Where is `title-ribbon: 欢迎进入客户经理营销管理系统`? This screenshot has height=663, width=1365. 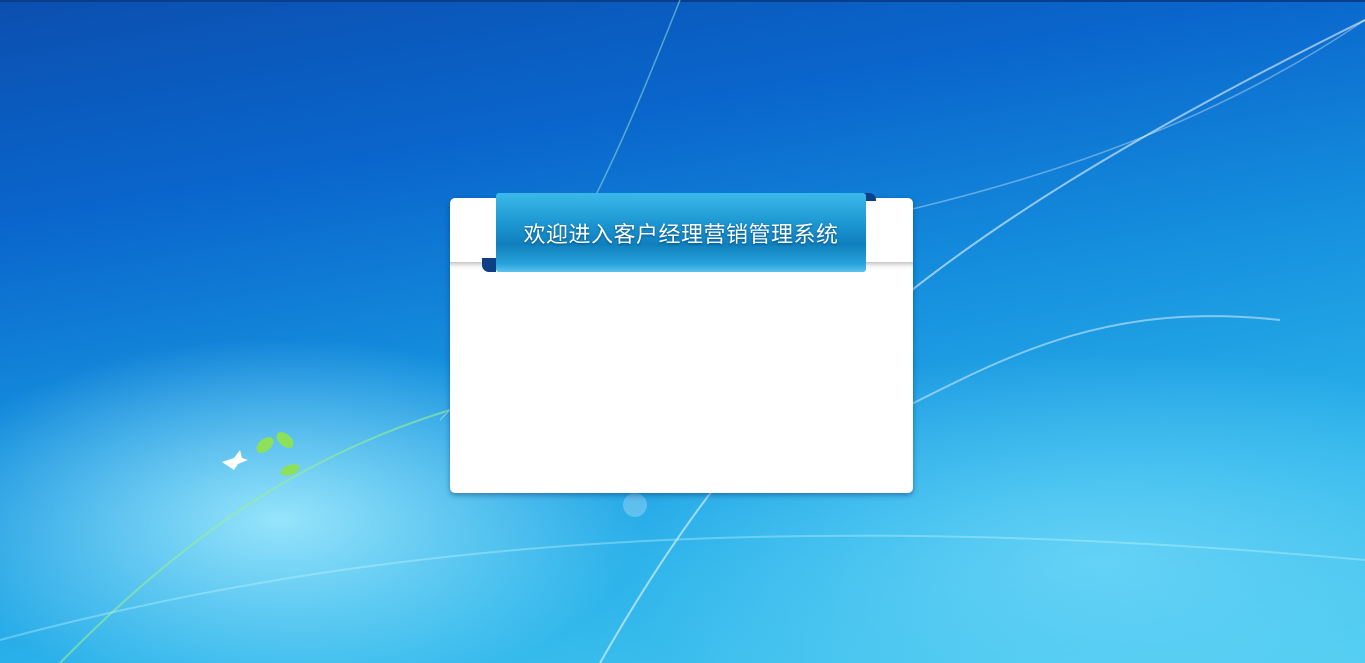
title-ribbon: 欢迎进入客户经理营销管理系统 is located at coordinates (681, 232).